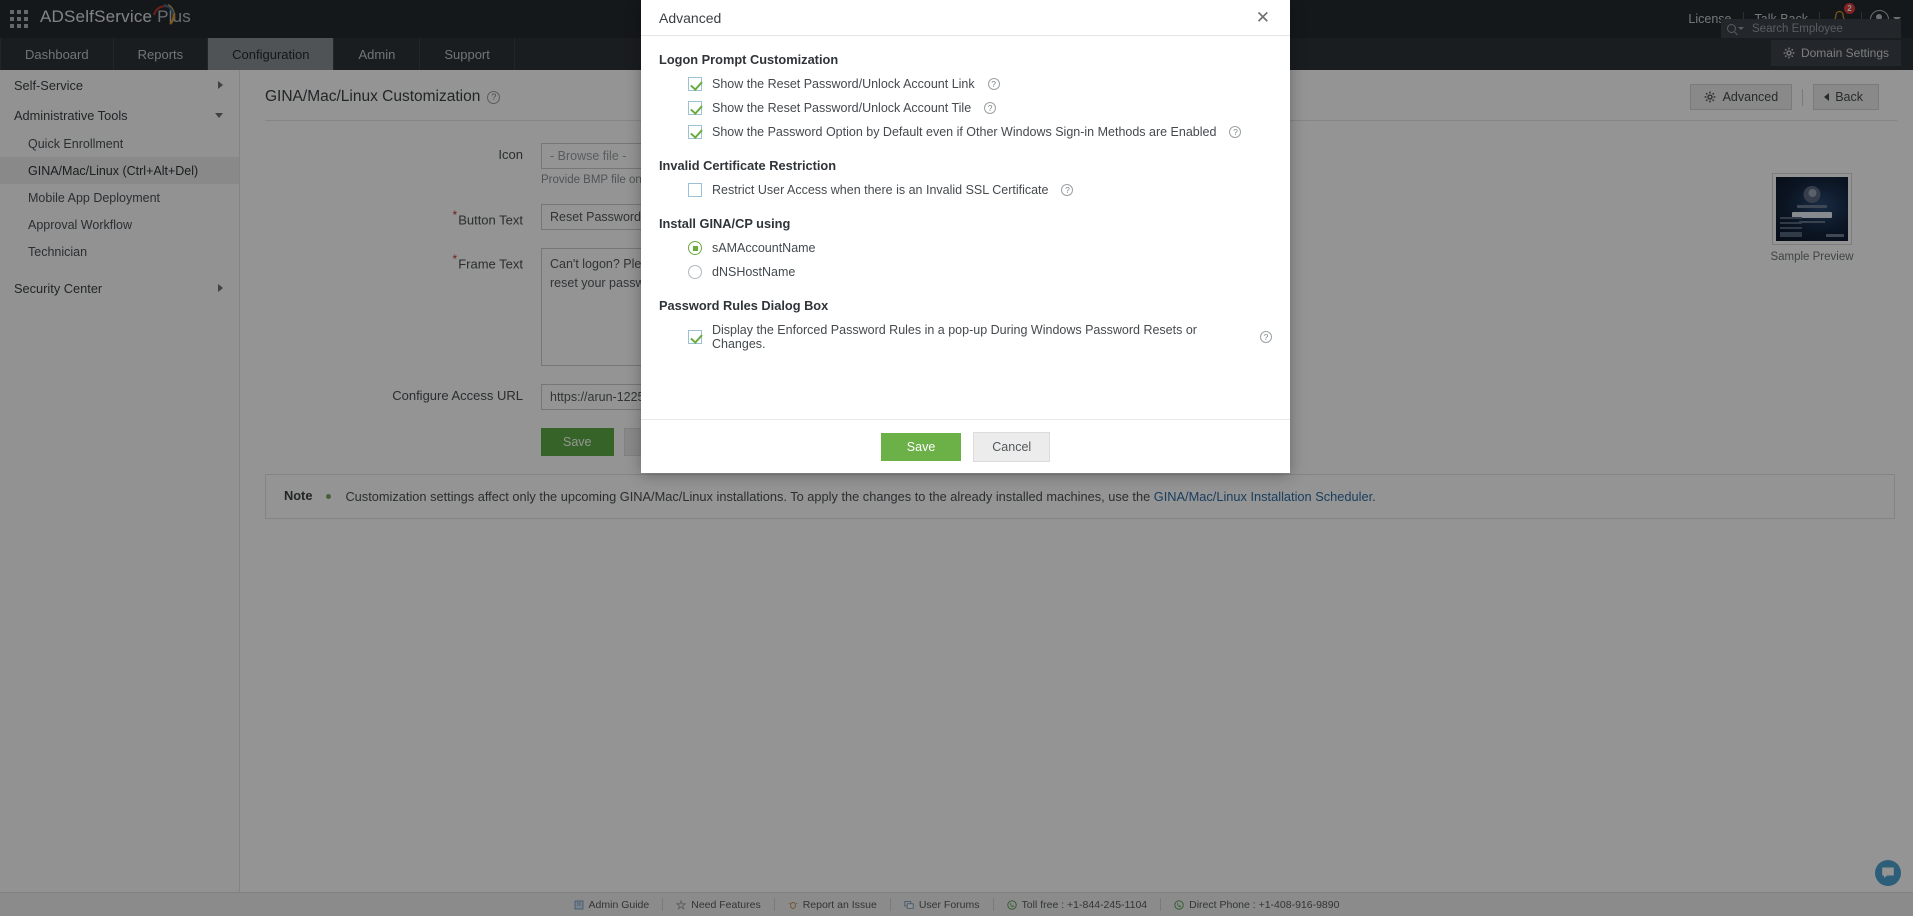  What do you see at coordinates (1012, 446) in the screenshot?
I see `dialog-cancel-button: Cancel` at bounding box center [1012, 446].